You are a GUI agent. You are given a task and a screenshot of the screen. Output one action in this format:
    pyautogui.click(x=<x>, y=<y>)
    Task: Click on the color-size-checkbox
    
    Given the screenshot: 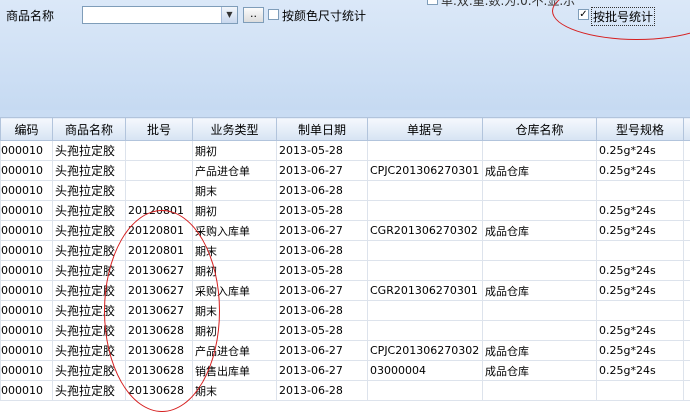 What is the action you would take?
    pyautogui.click(x=273, y=14)
    